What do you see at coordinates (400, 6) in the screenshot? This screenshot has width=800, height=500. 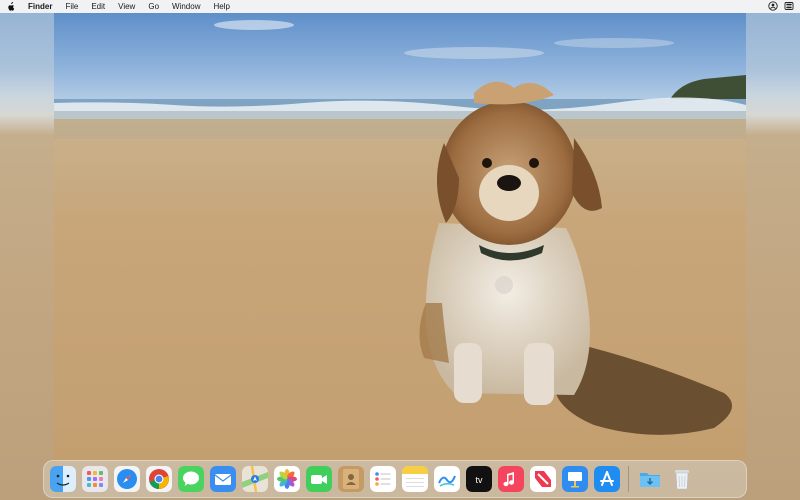 I see `menu-bar: Finder File Edit View Go Window Help` at bounding box center [400, 6].